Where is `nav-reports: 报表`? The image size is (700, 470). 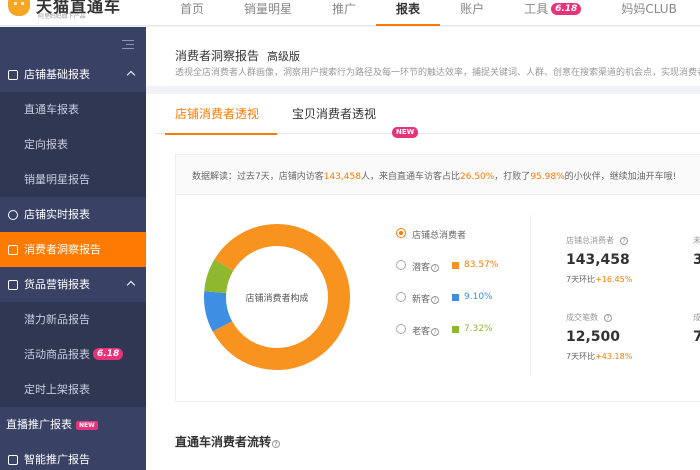
nav-reports: 报表 is located at coordinates (408, 13).